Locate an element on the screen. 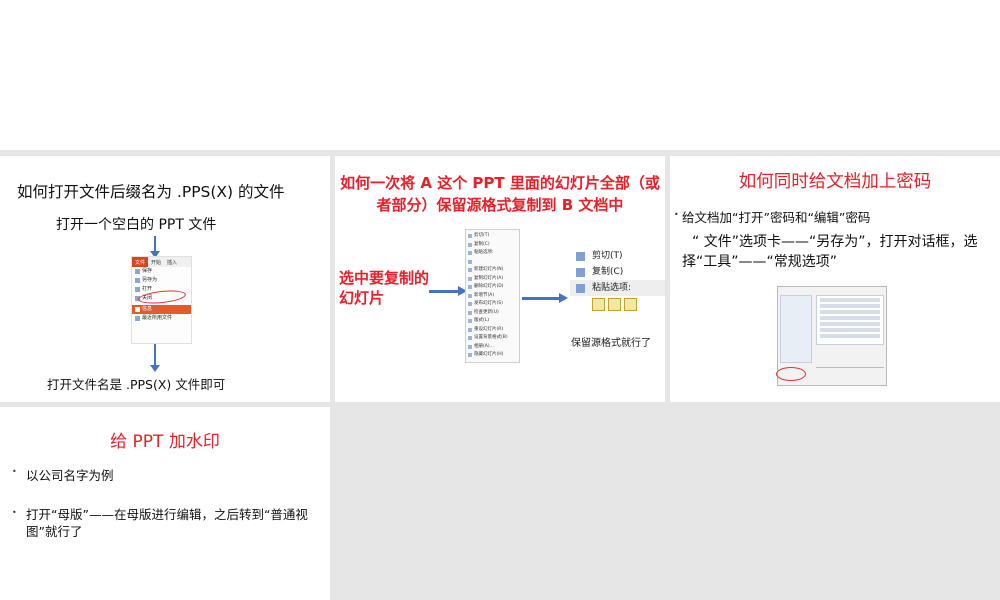 The height and width of the screenshot is (600, 1000). slide-bullet: 以公司名字为例 is located at coordinates (70, 475).